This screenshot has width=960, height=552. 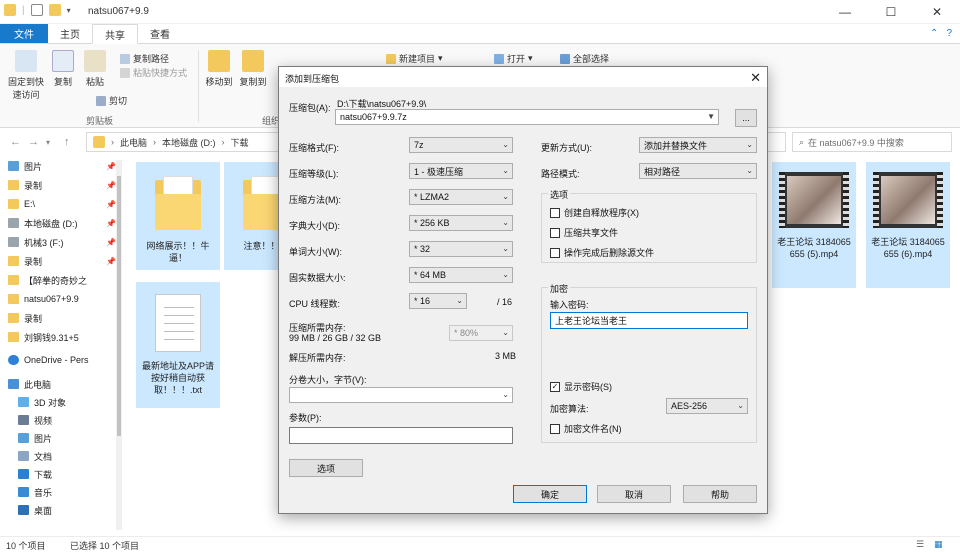 What do you see at coordinates (707, 406) in the screenshot?
I see `enc-method-select: AES-256 ⌄` at bounding box center [707, 406].